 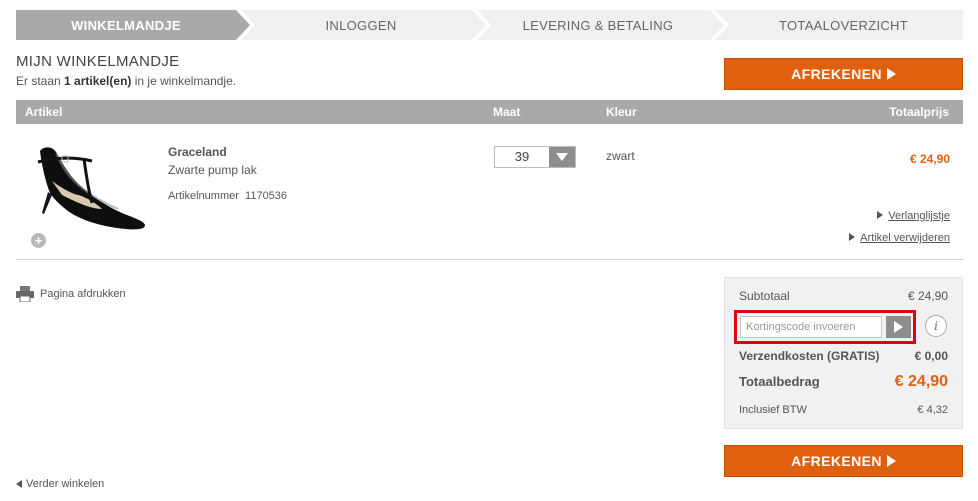 What do you see at coordinates (621, 112) in the screenshot?
I see `column-color: Kleur` at bounding box center [621, 112].